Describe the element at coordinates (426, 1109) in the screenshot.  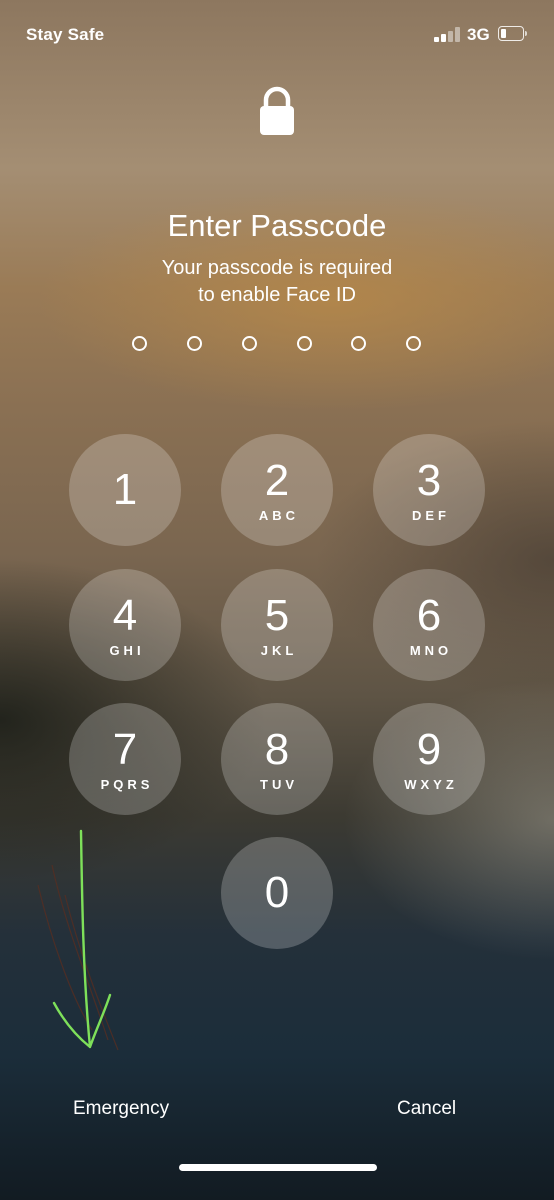
I see `cancel-button: Cancel` at that location.